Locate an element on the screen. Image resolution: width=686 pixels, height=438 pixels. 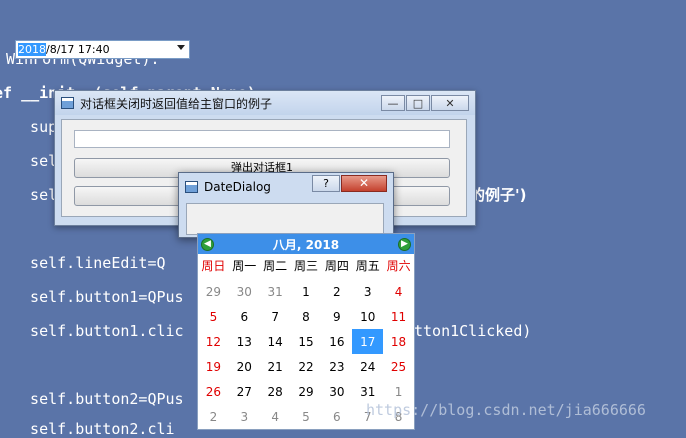
calendar-day: 19 is located at coordinates (213, 366).